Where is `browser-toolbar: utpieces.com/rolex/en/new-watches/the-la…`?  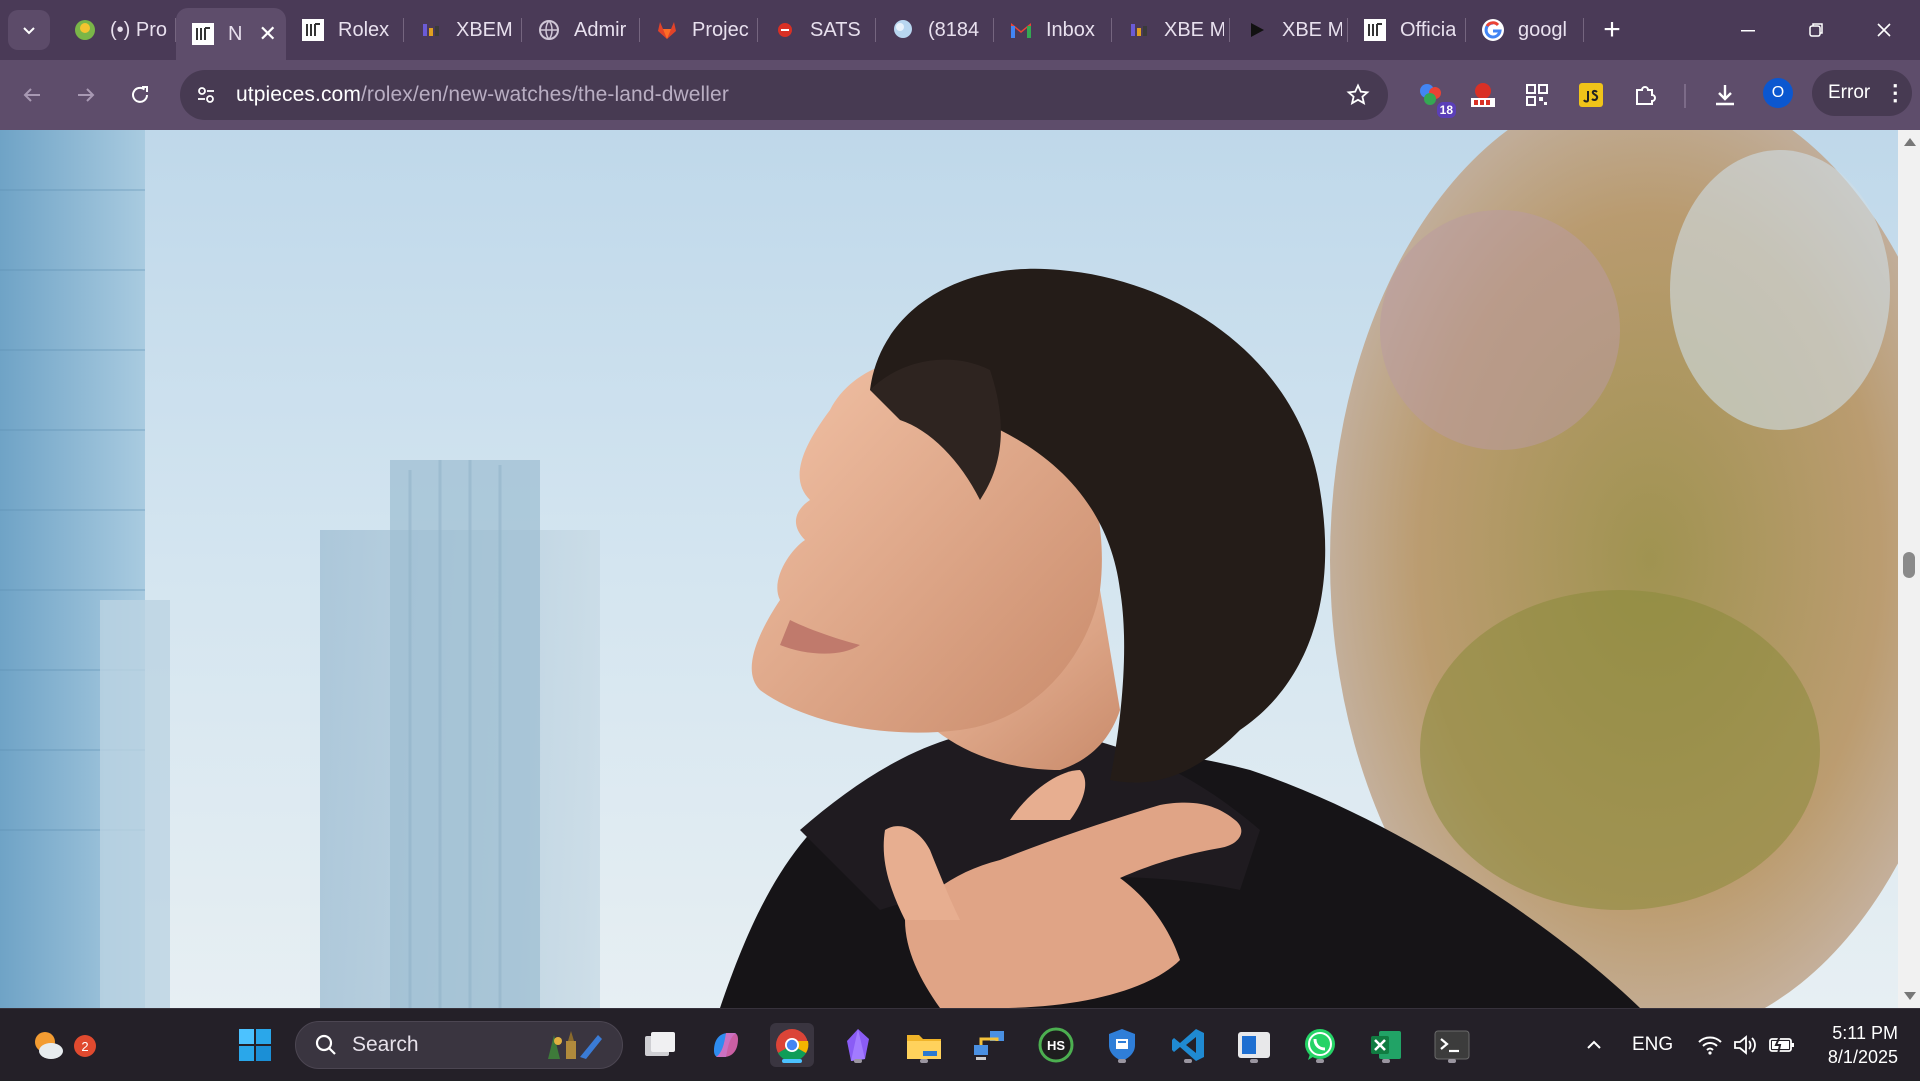 browser-toolbar: utpieces.com/rolex/en/new-watches/the-la… is located at coordinates (960, 95).